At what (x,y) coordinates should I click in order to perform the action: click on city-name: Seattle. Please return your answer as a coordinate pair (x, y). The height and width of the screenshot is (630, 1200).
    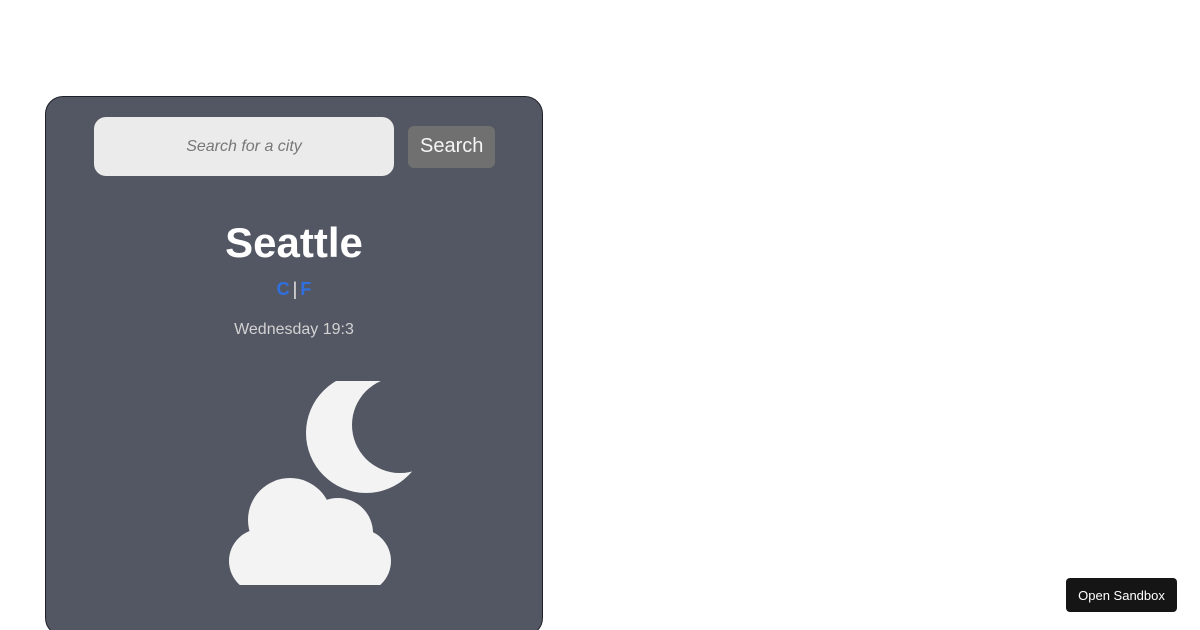
    Looking at the image, I should click on (294, 242).